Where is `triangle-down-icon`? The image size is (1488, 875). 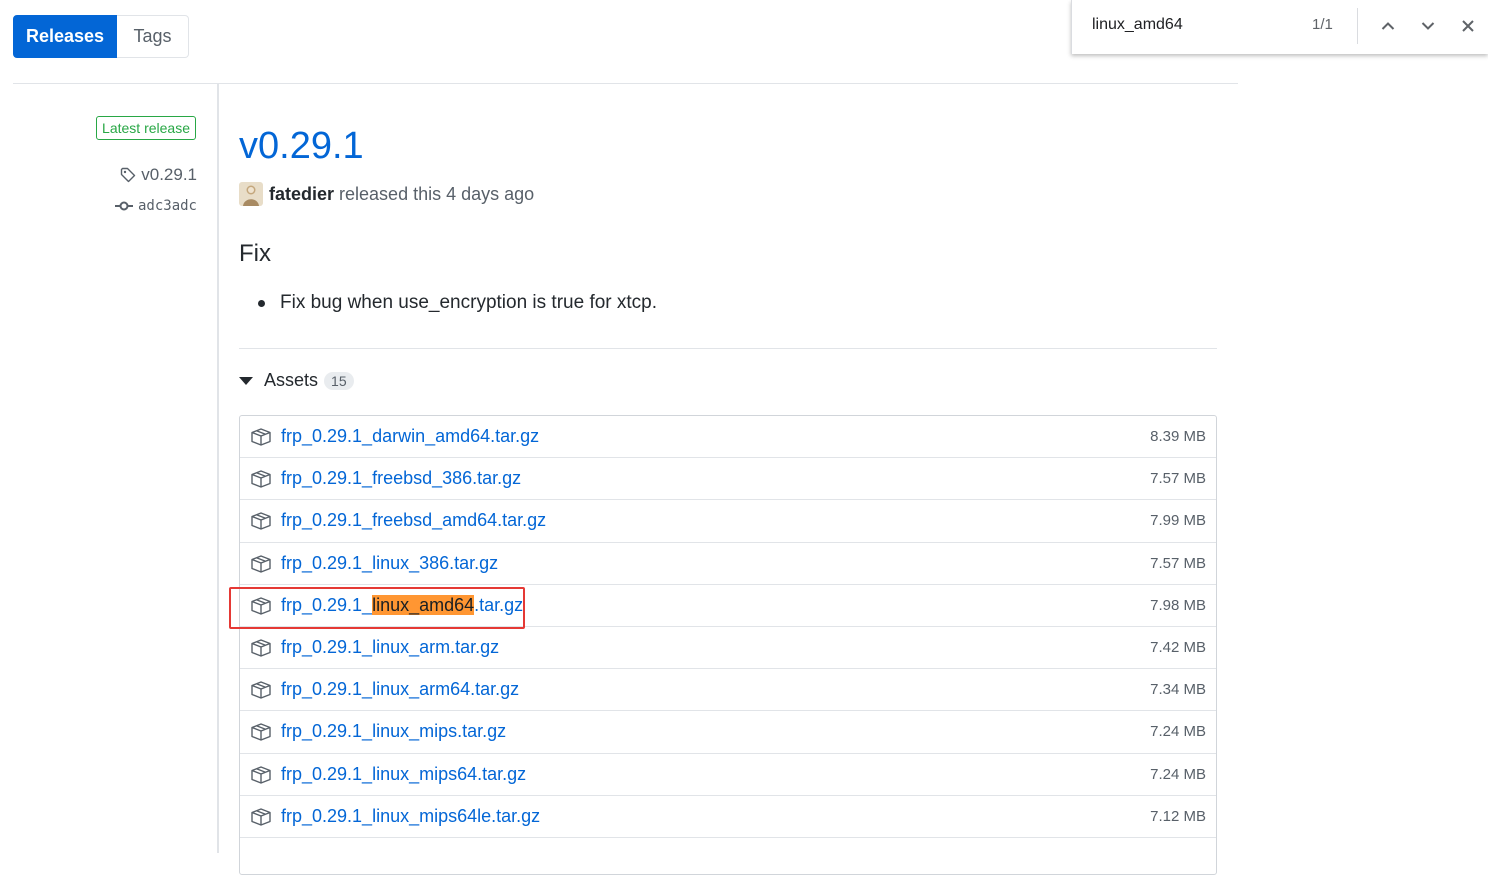 triangle-down-icon is located at coordinates (246, 380).